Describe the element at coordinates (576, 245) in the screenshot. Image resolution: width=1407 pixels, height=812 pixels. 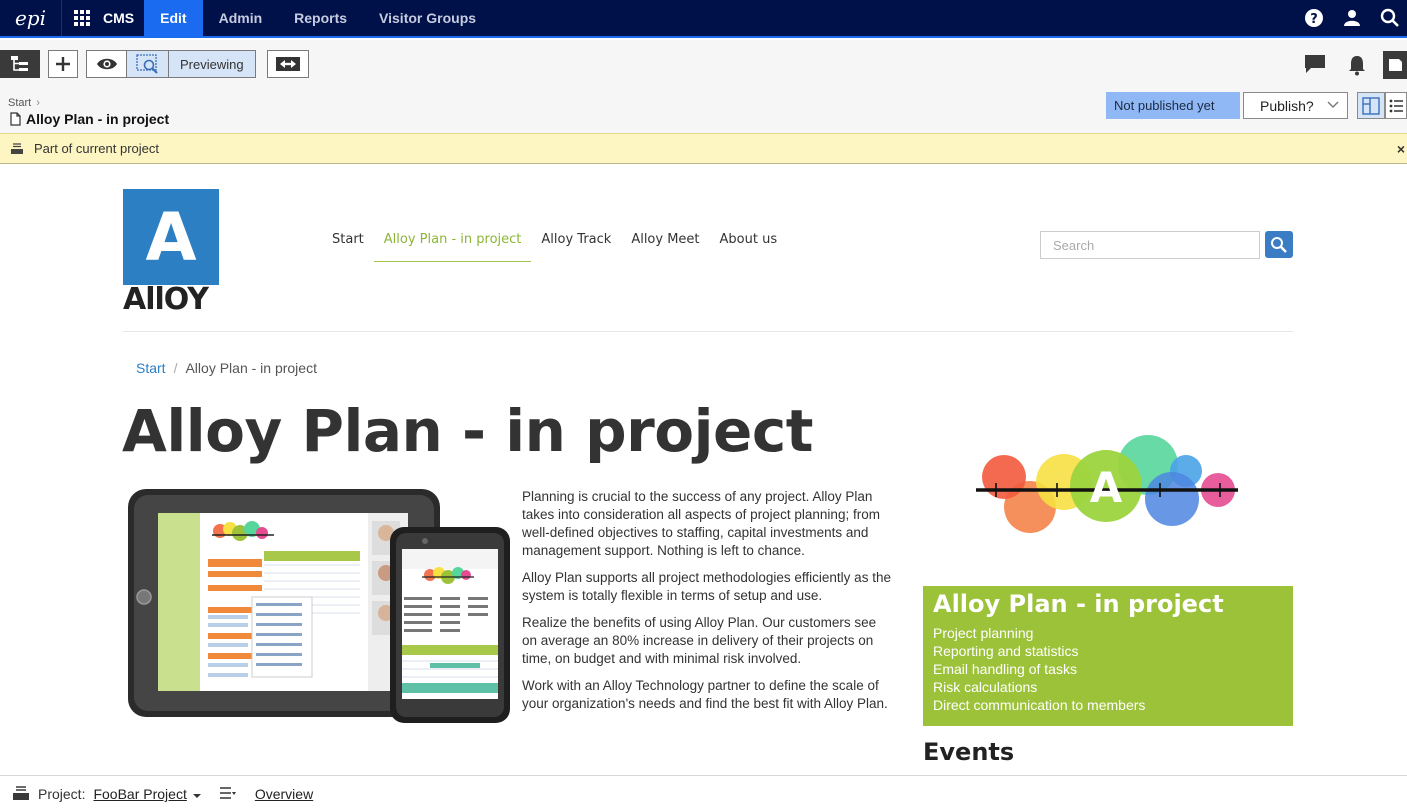
I see `site-menu-item-alloy-track: Alloy Track` at that location.